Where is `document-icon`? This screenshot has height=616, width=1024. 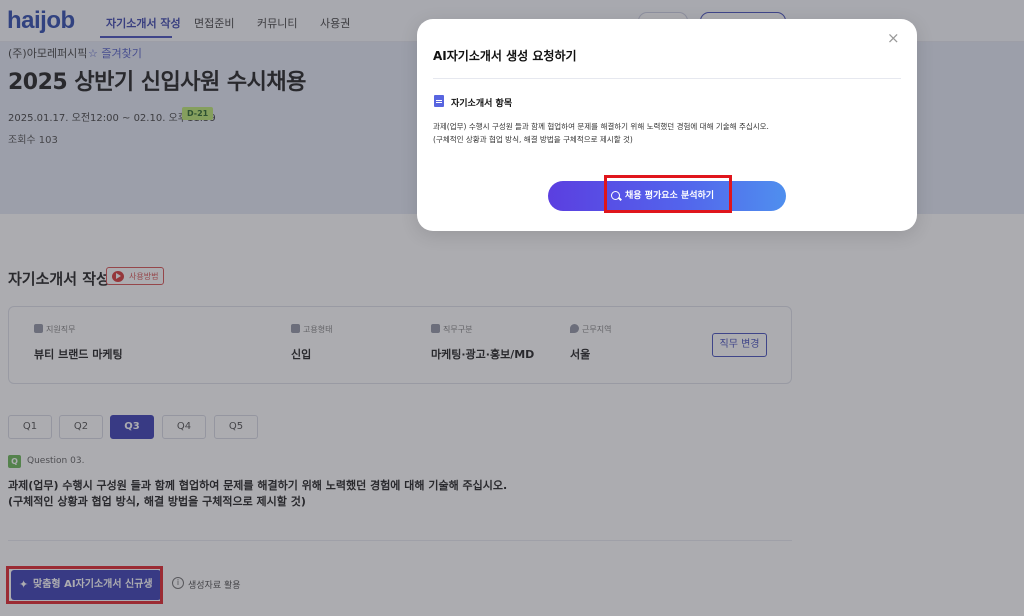 document-icon is located at coordinates (439, 101).